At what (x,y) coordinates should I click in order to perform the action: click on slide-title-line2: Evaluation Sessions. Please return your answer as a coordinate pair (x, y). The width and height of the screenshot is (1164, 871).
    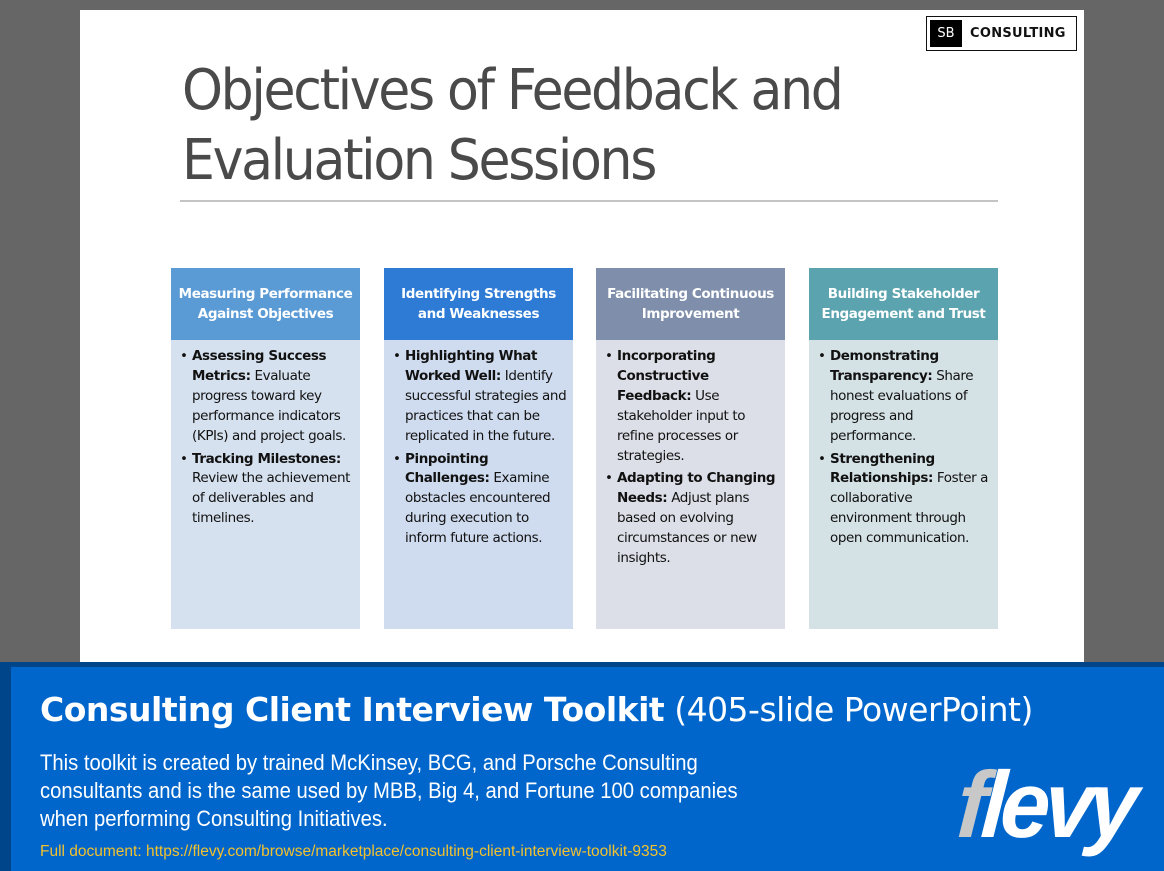
    Looking at the image, I should click on (419, 160).